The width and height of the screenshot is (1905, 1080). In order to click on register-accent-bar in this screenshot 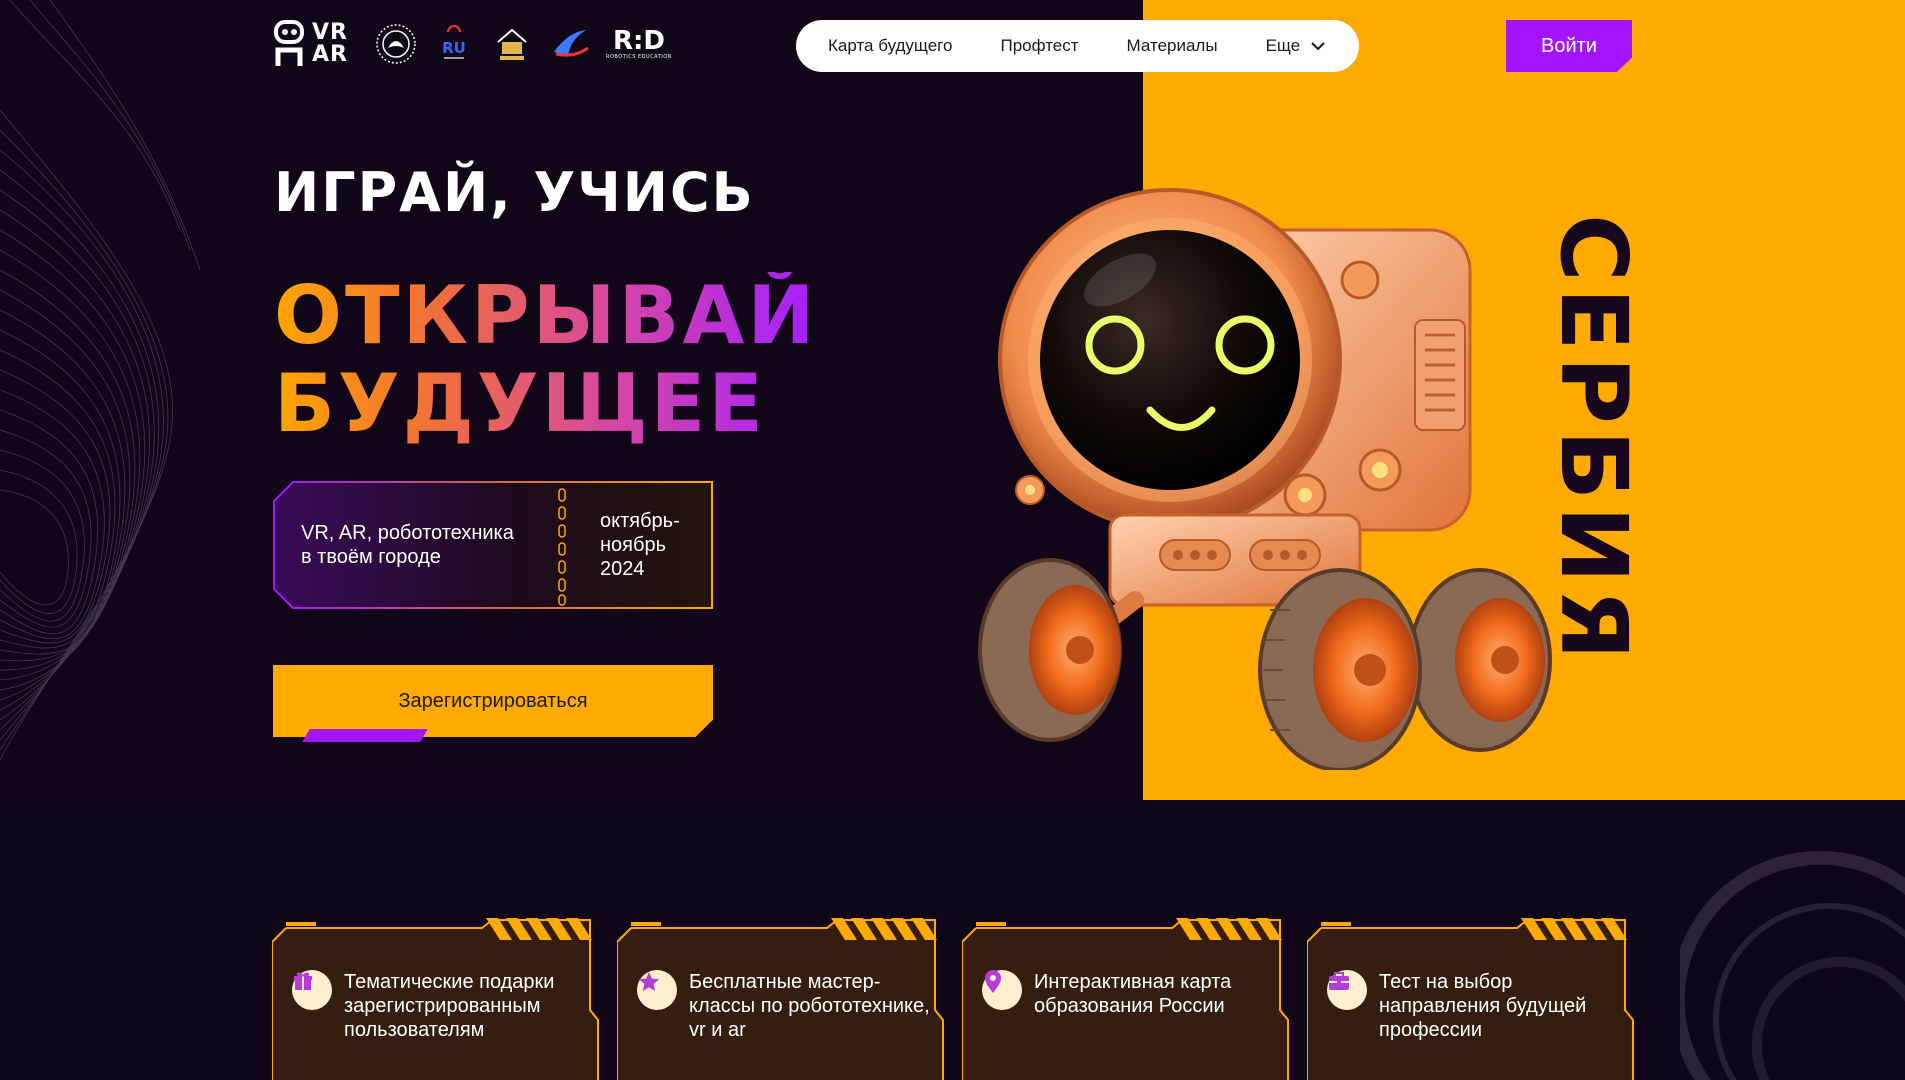, I will do `click(365, 735)`.